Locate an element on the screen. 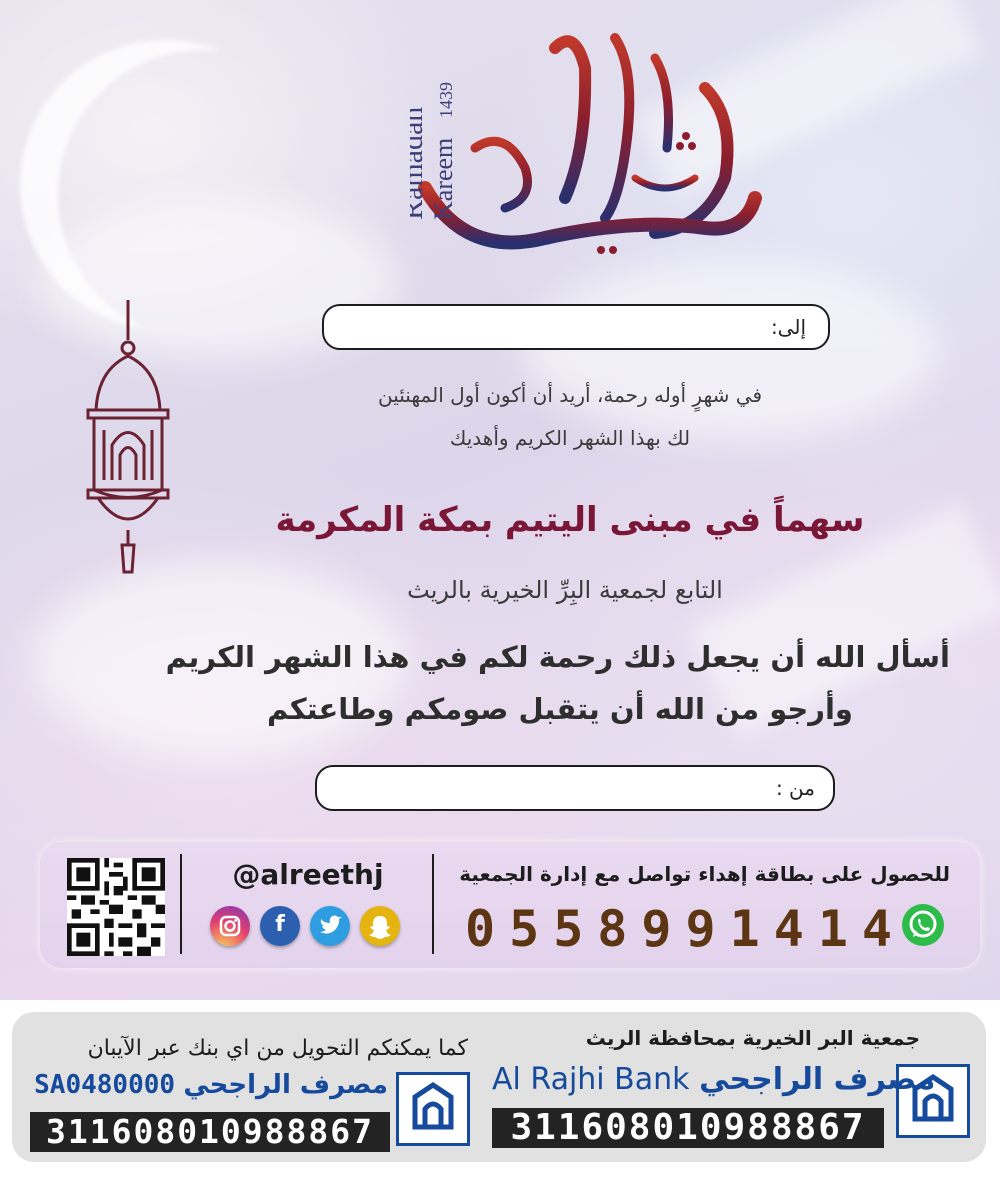  bank-name-en: Al Rajhi Bank is located at coordinates (591, 1079).